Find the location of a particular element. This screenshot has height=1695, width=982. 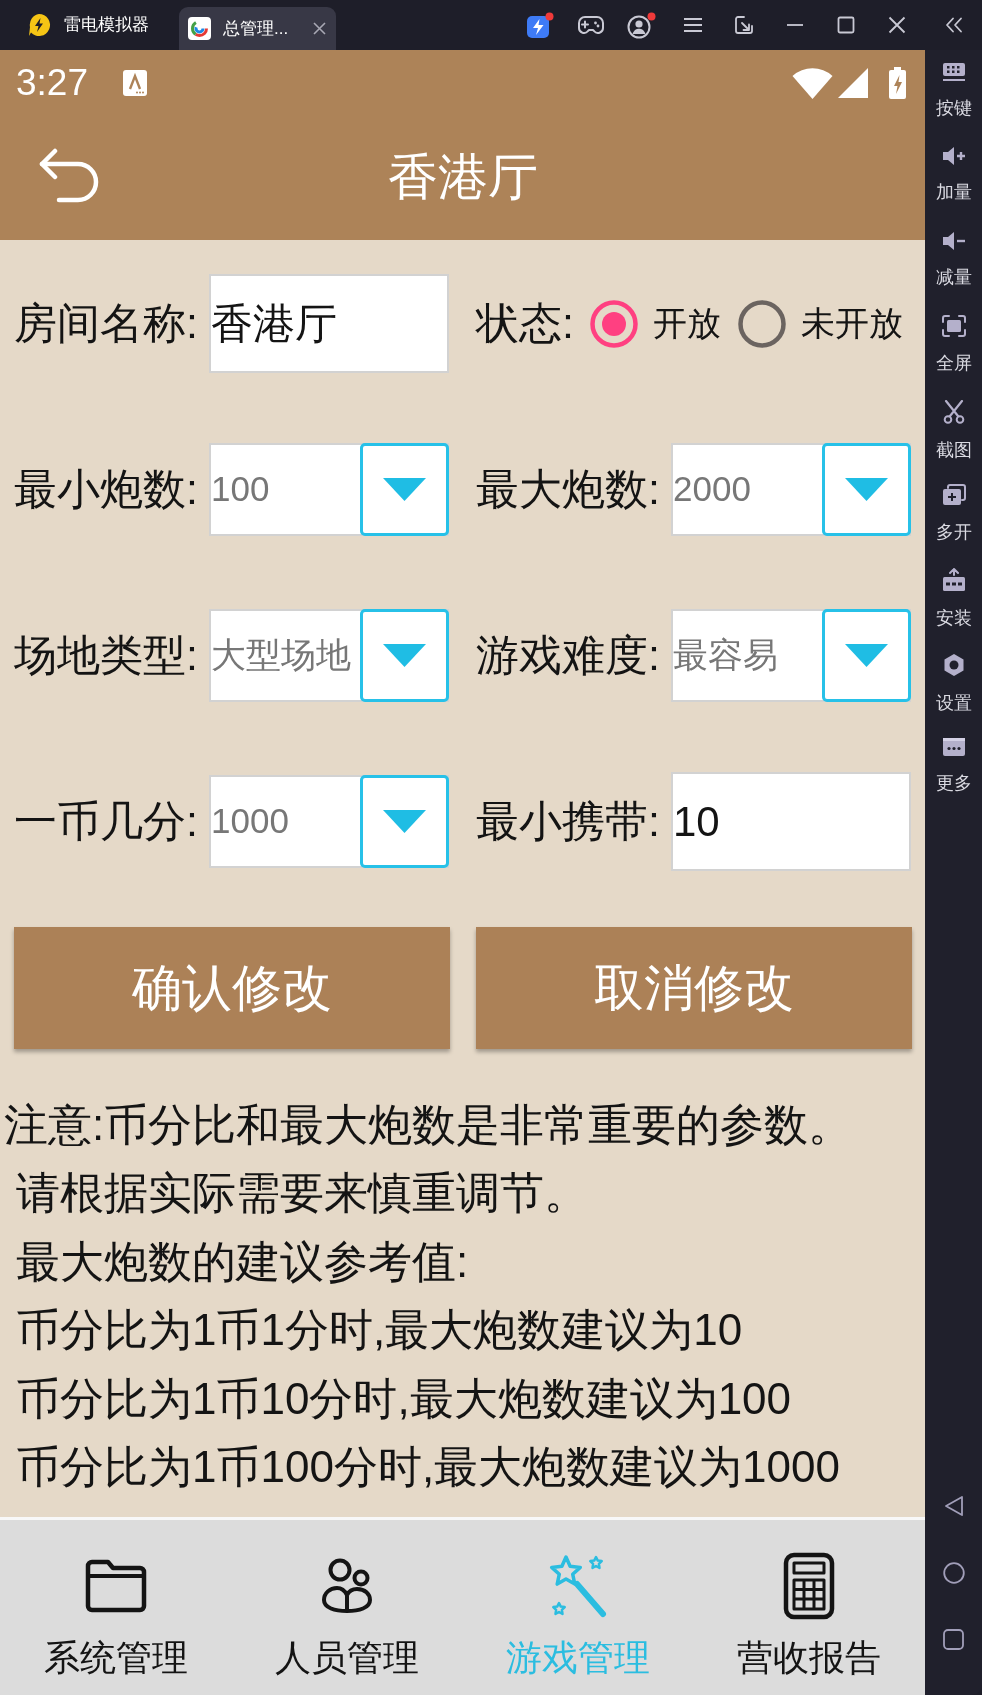

home-icon is located at coordinates (953, 1573).